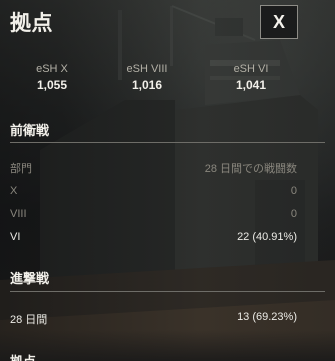 This screenshot has width=335, height=361. What do you see at coordinates (30, 278) in the screenshot?
I see `assault-heading: 進撃戦` at bounding box center [30, 278].